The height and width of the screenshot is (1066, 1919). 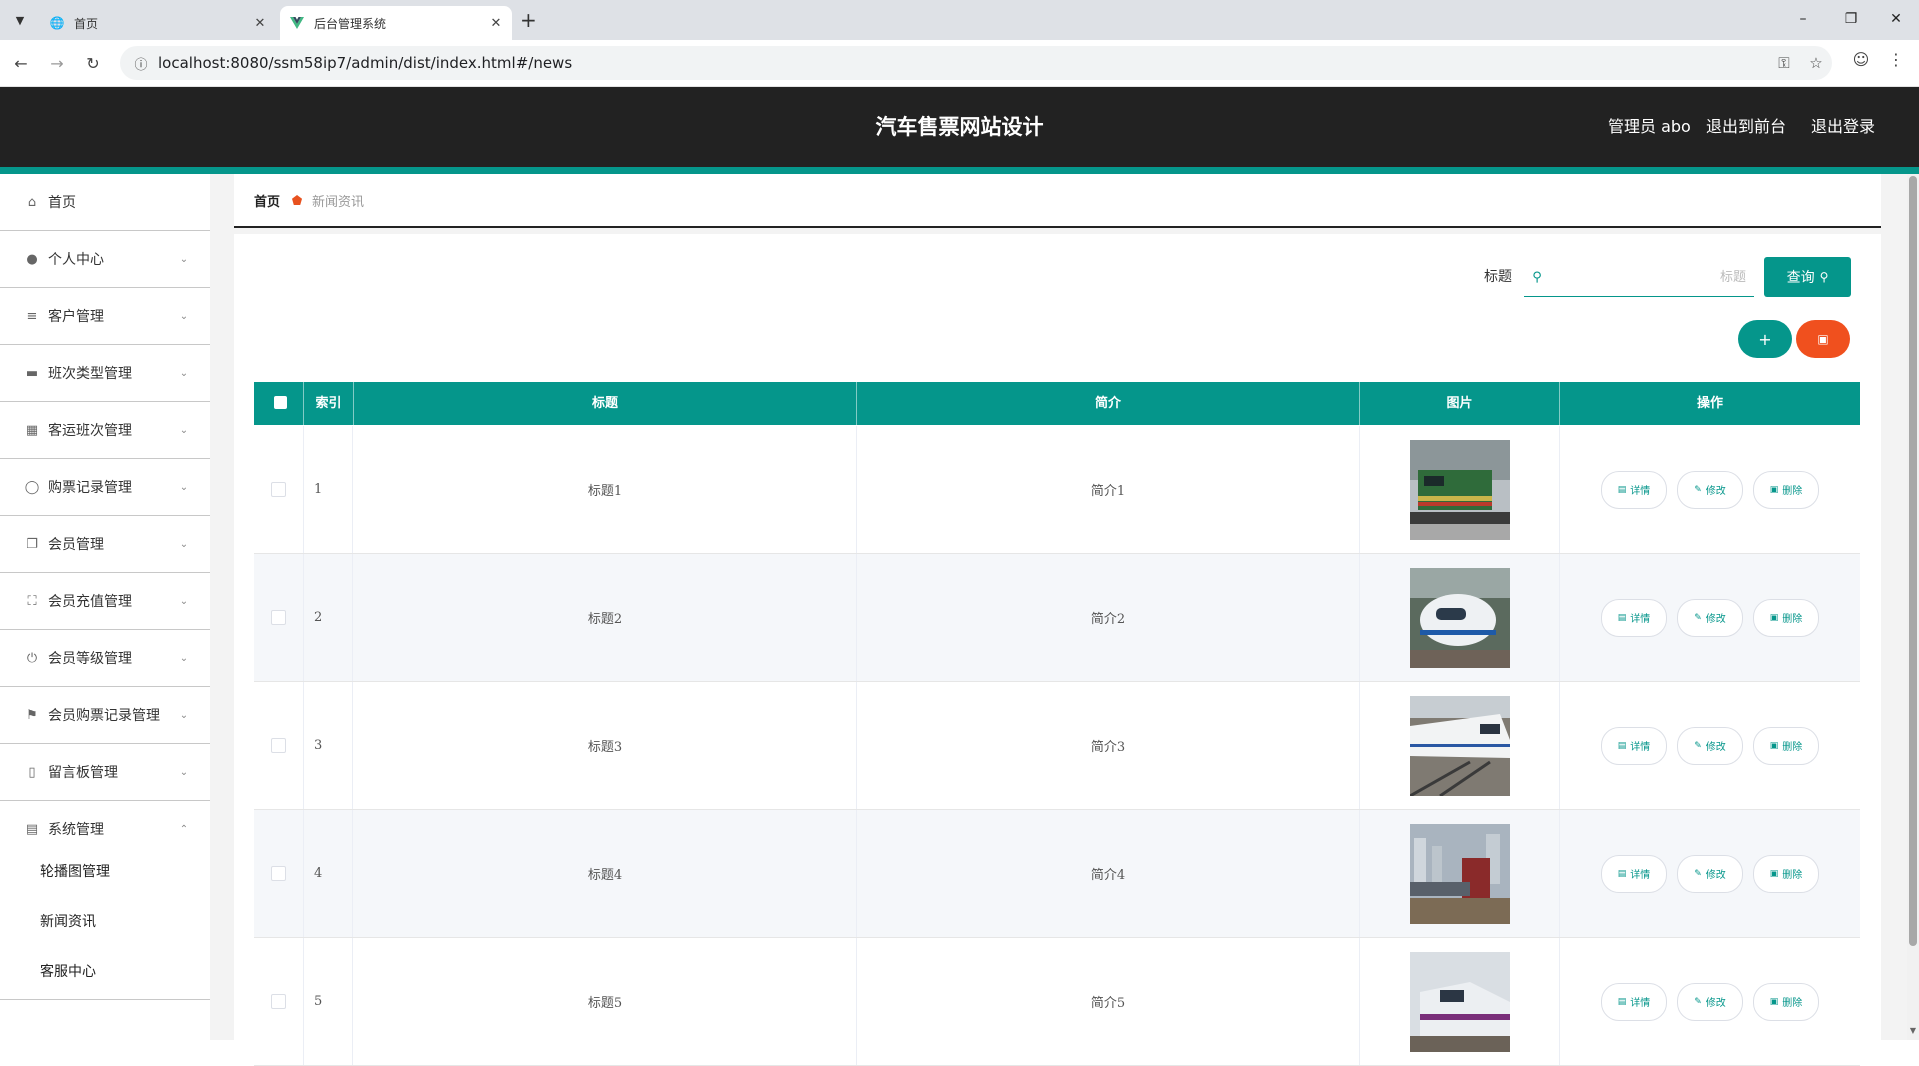 I want to click on sidebar-subitem-news: 新闻资讯, so click(x=68, y=922).